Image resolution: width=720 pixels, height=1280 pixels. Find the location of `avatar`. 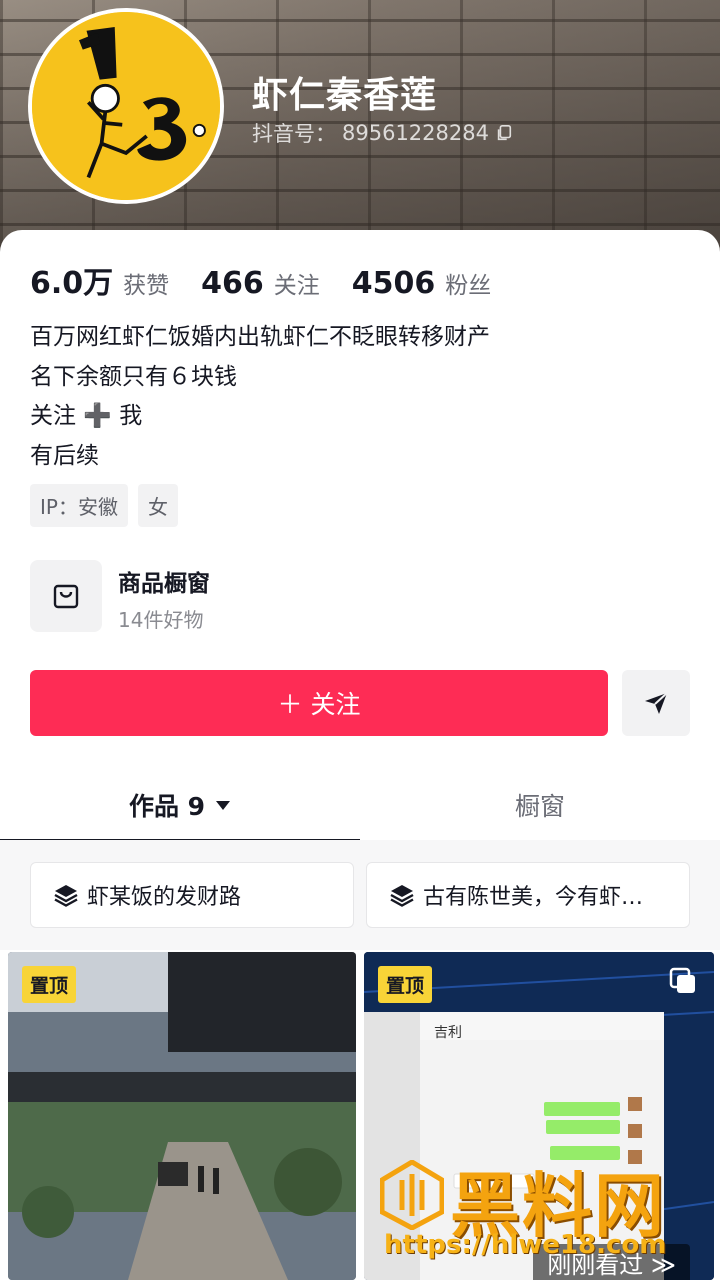

avatar is located at coordinates (126, 106).